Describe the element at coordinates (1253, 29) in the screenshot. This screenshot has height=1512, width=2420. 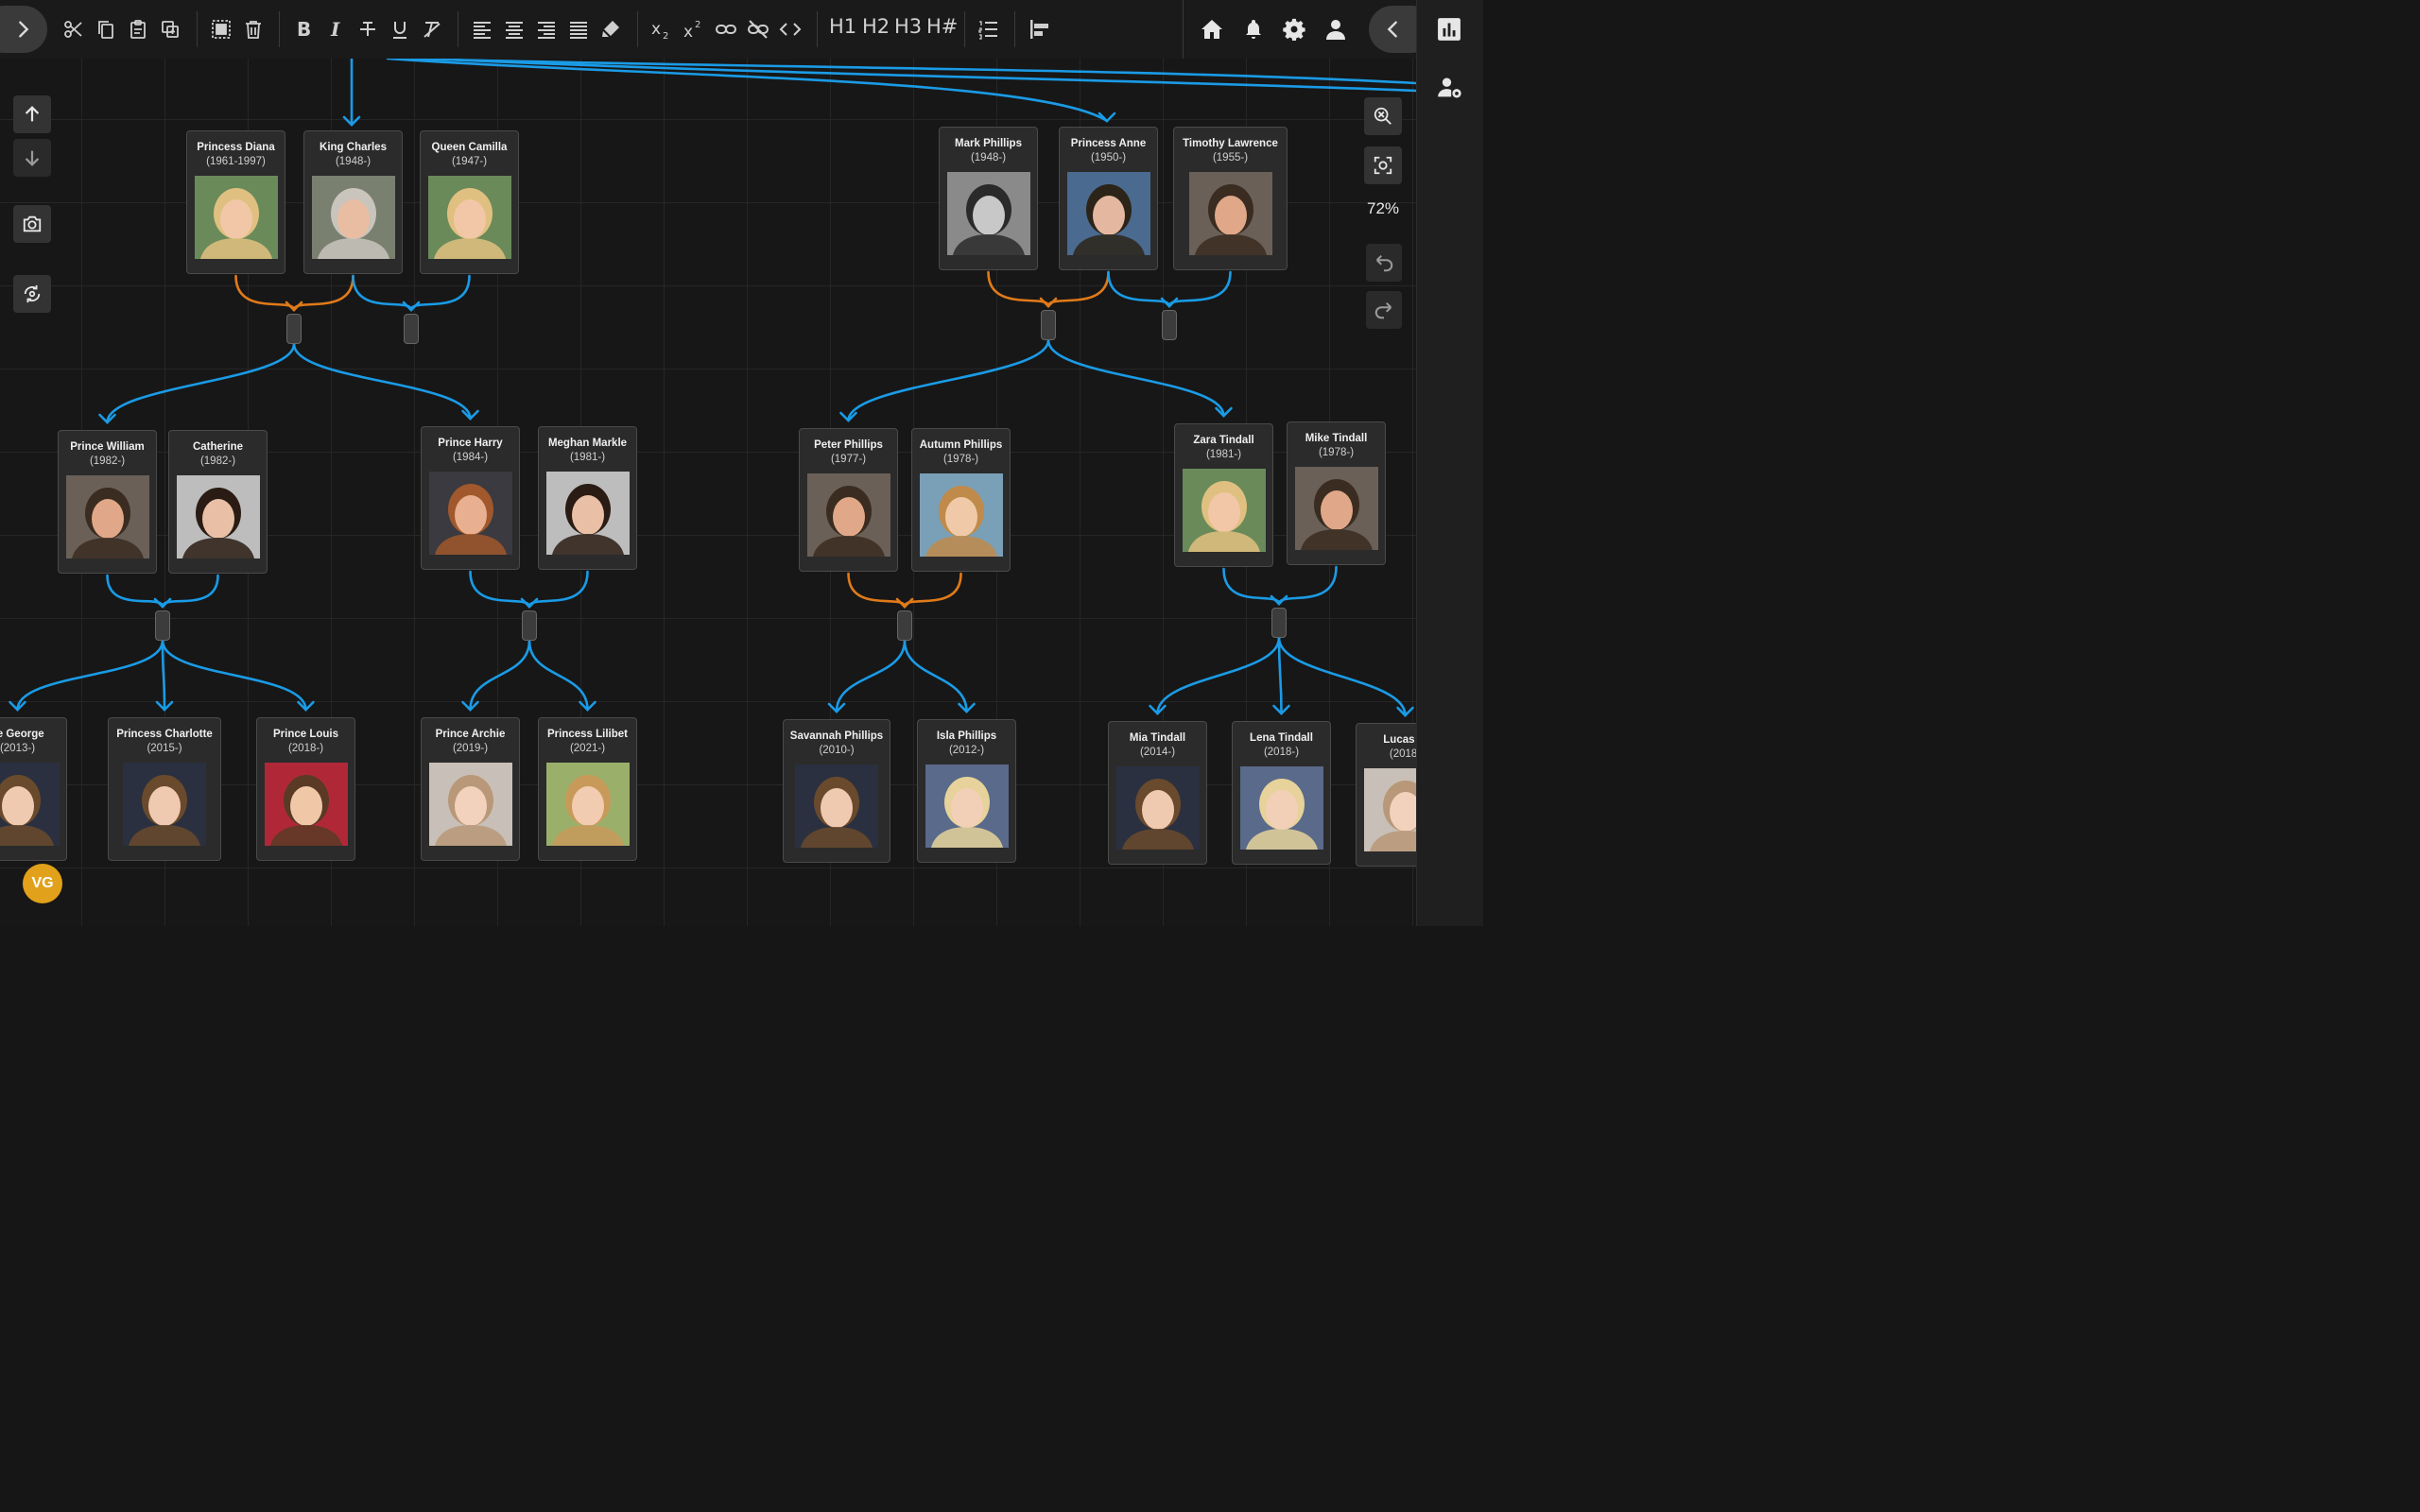
I see `notifications-button` at that location.